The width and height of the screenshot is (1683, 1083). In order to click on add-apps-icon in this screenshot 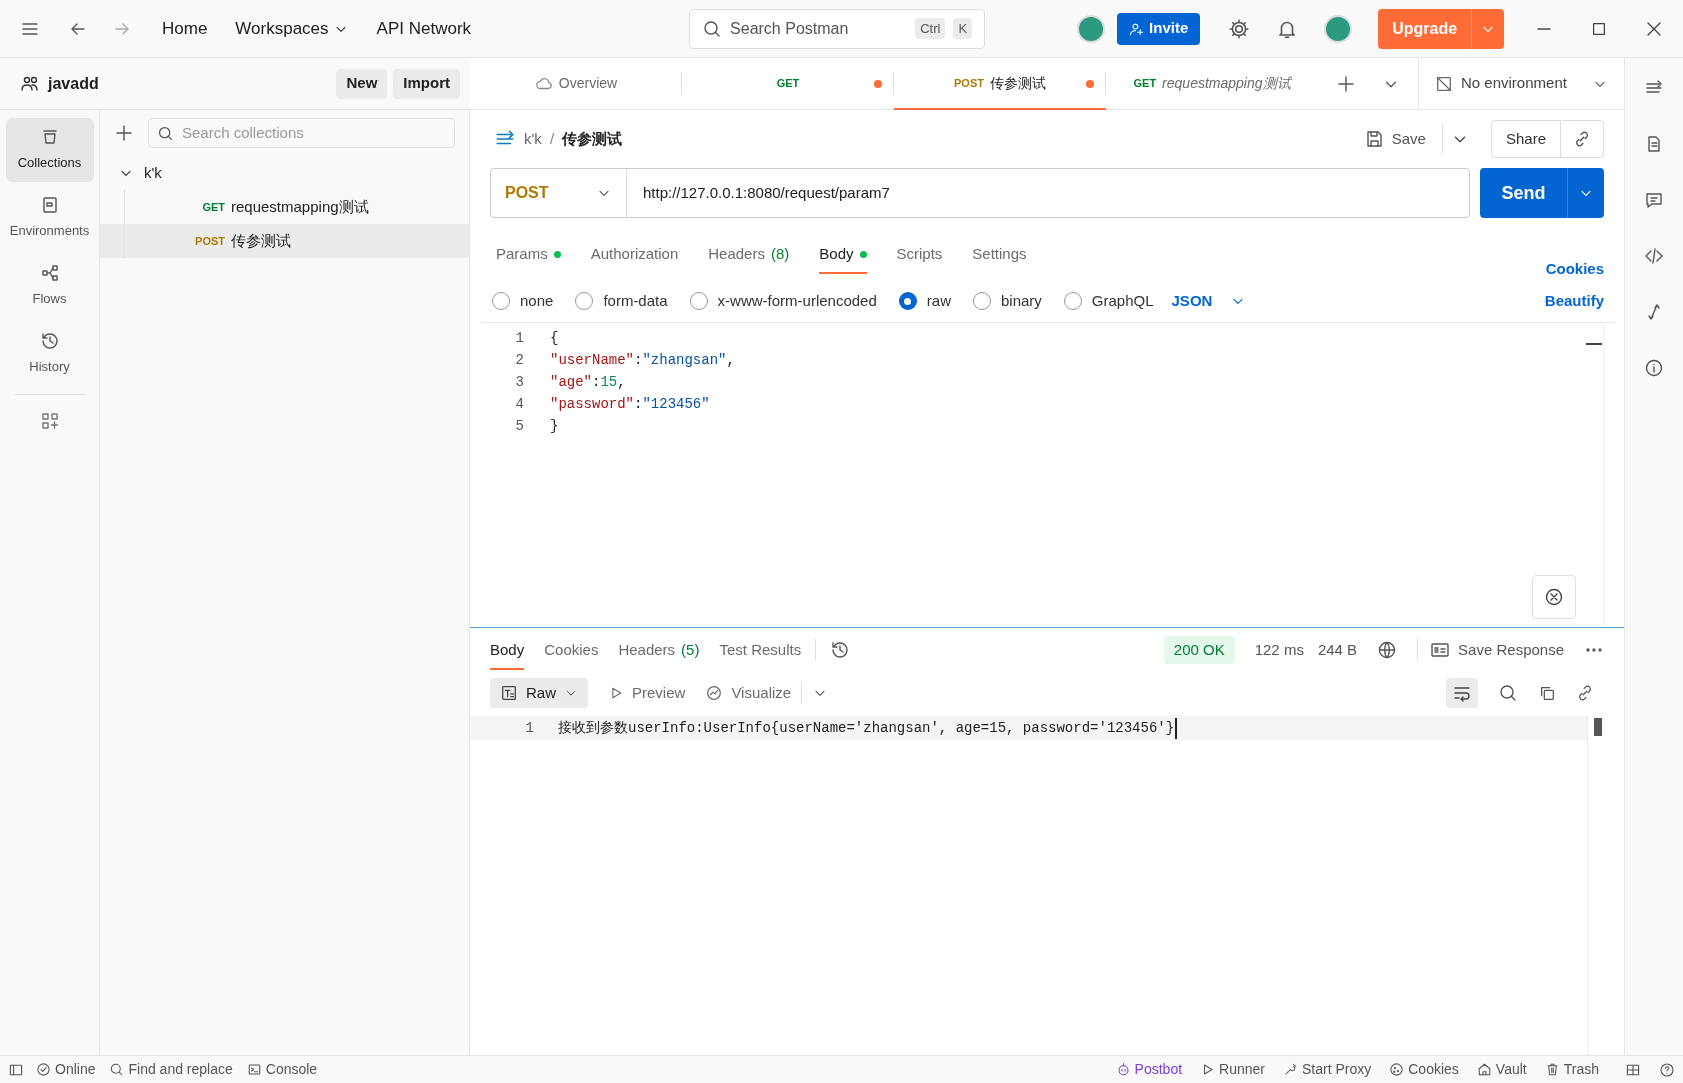, I will do `click(49, 421)`.